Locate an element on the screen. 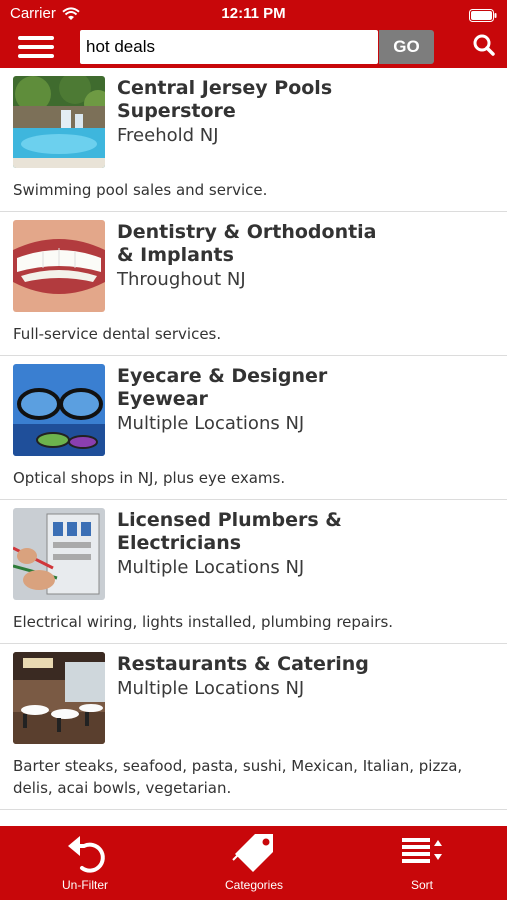 The height and width of the screenshot is (900, 507). nav-bar: GO is located at coordinates (253, 48).